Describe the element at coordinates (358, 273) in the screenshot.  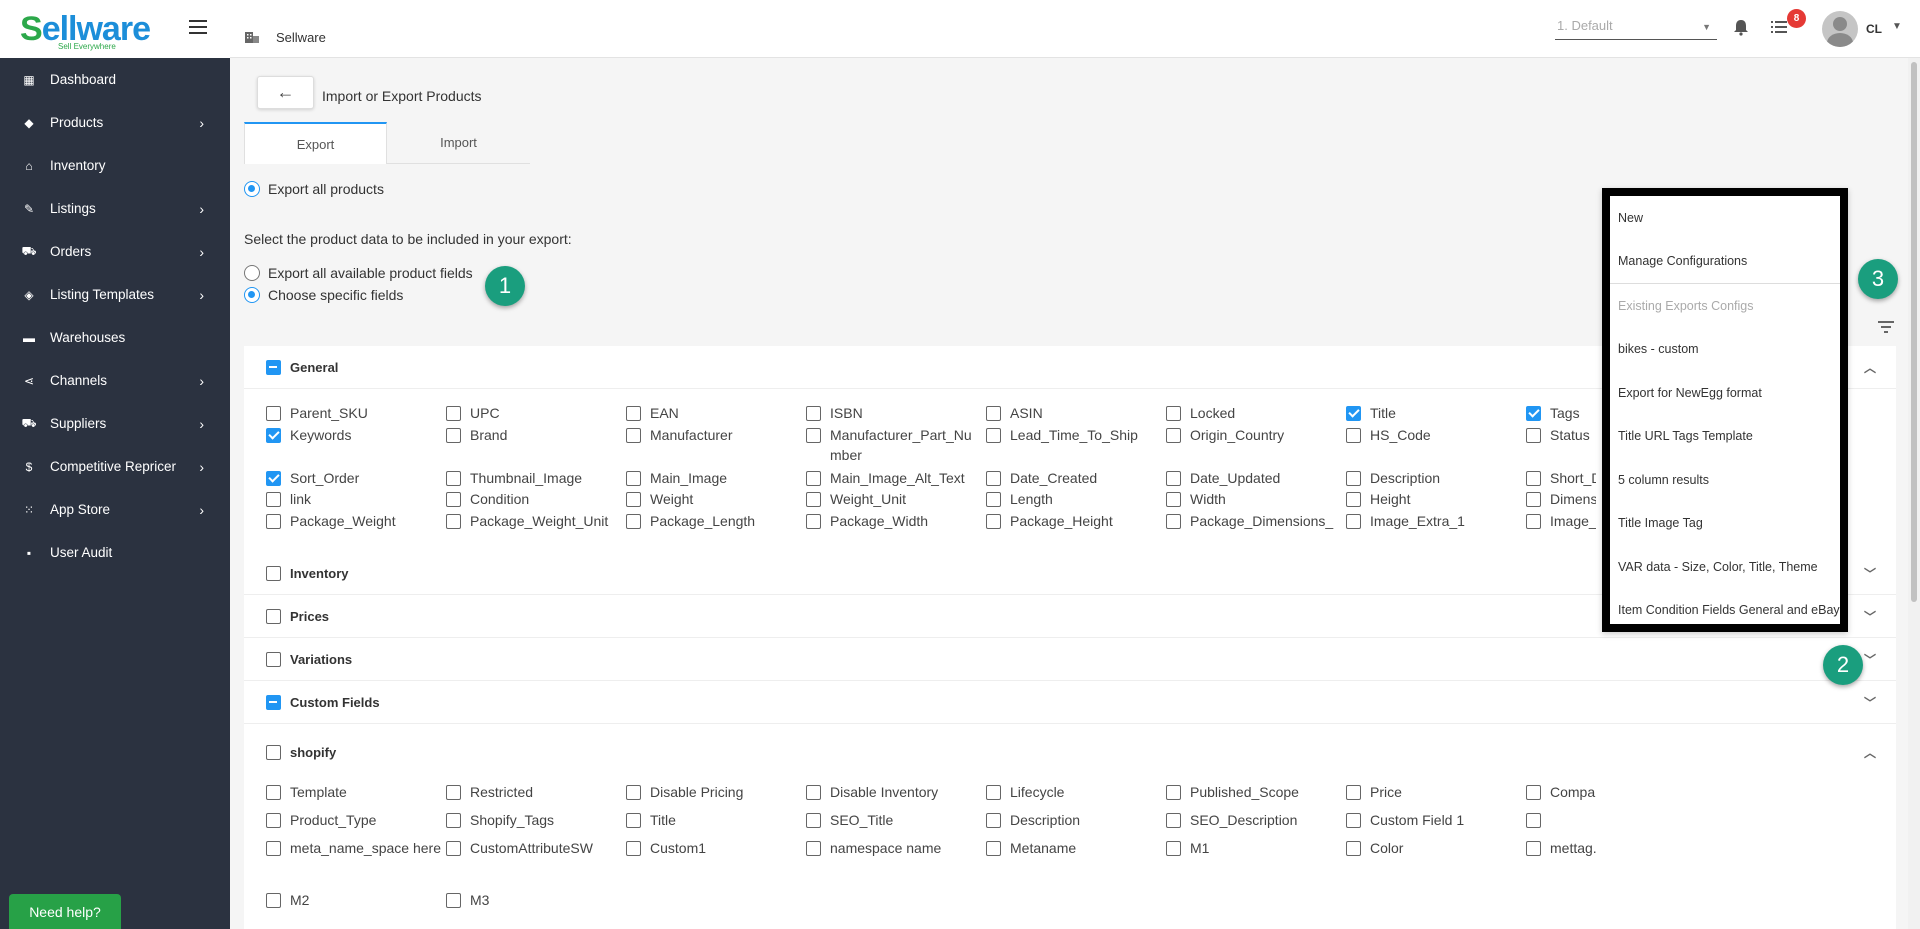
I see `export-all-fields-radio: Export all available product fields` at that location.